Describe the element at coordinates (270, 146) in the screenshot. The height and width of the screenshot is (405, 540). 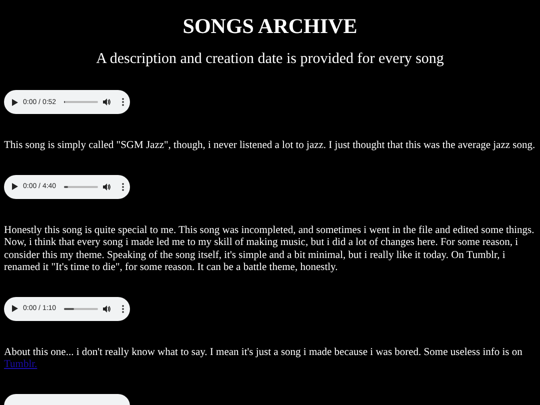
I see `song-description: This song is simply called "SGM Jazz", though, i never listened a lot to jazz. I just thought that this was the average jazz song.` at that location.